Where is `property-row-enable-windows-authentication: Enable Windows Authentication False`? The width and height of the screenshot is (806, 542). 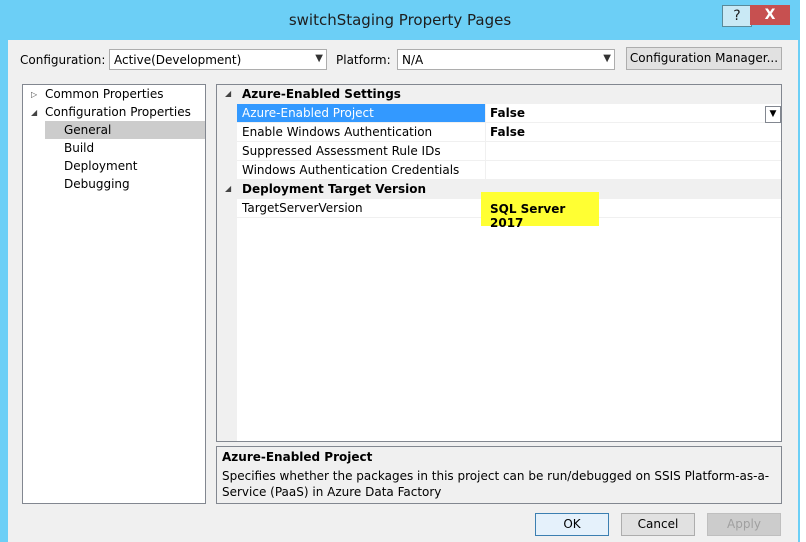
property-row-enable-windows-authentication: Enable Windows Authentication False is located at coordinates (509, 132).